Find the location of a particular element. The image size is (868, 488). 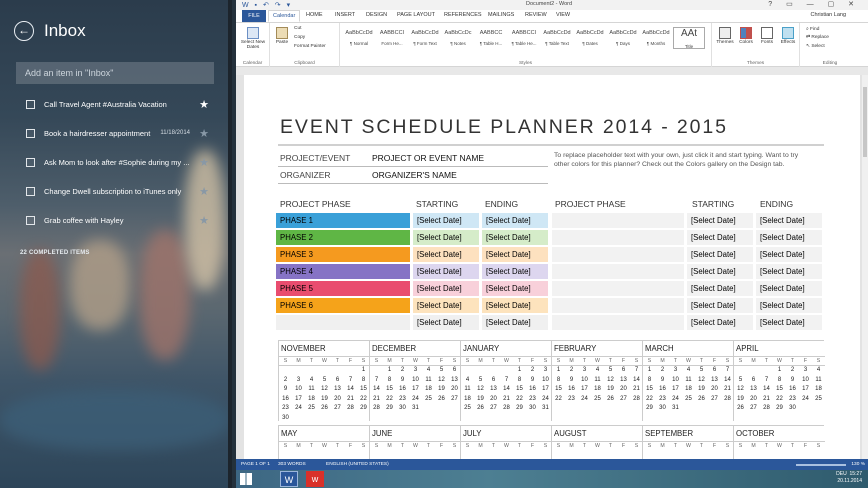

day-cell: 24 is located at coordinates (584, 400).